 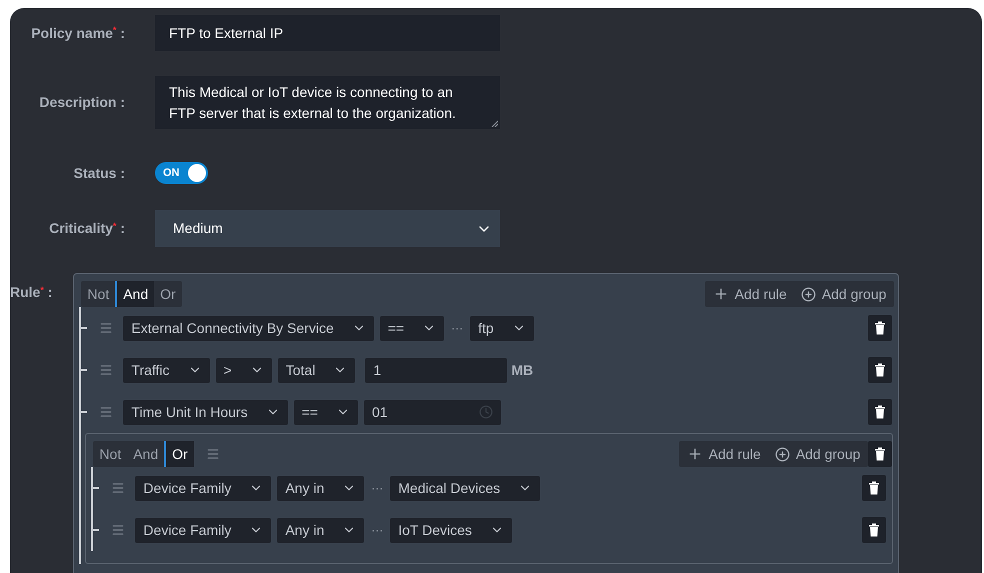 What do you see at coordinates (166, 370) in the screenshot?
I see `rule-select: Traffic` at bounding box center [166, 370].